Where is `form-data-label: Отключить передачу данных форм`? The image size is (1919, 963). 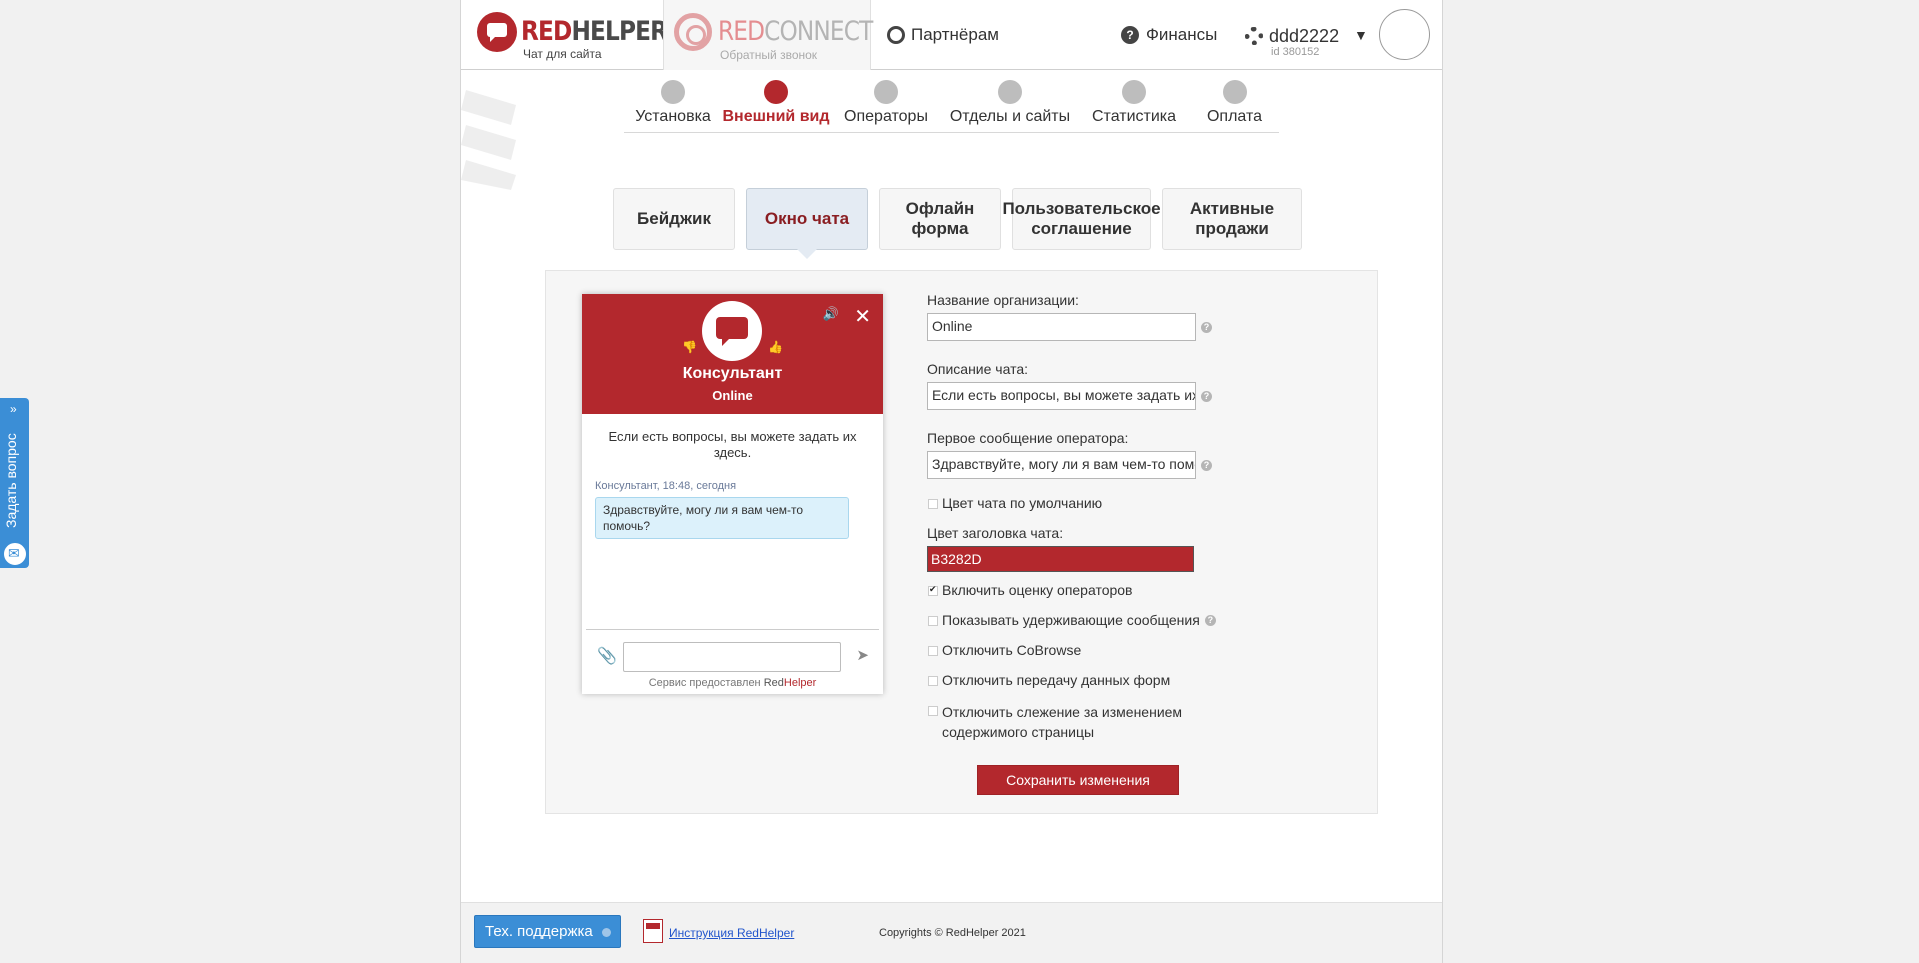 form-data-label: Отключить передачу данных форм is located at coordinates (1056, 680).